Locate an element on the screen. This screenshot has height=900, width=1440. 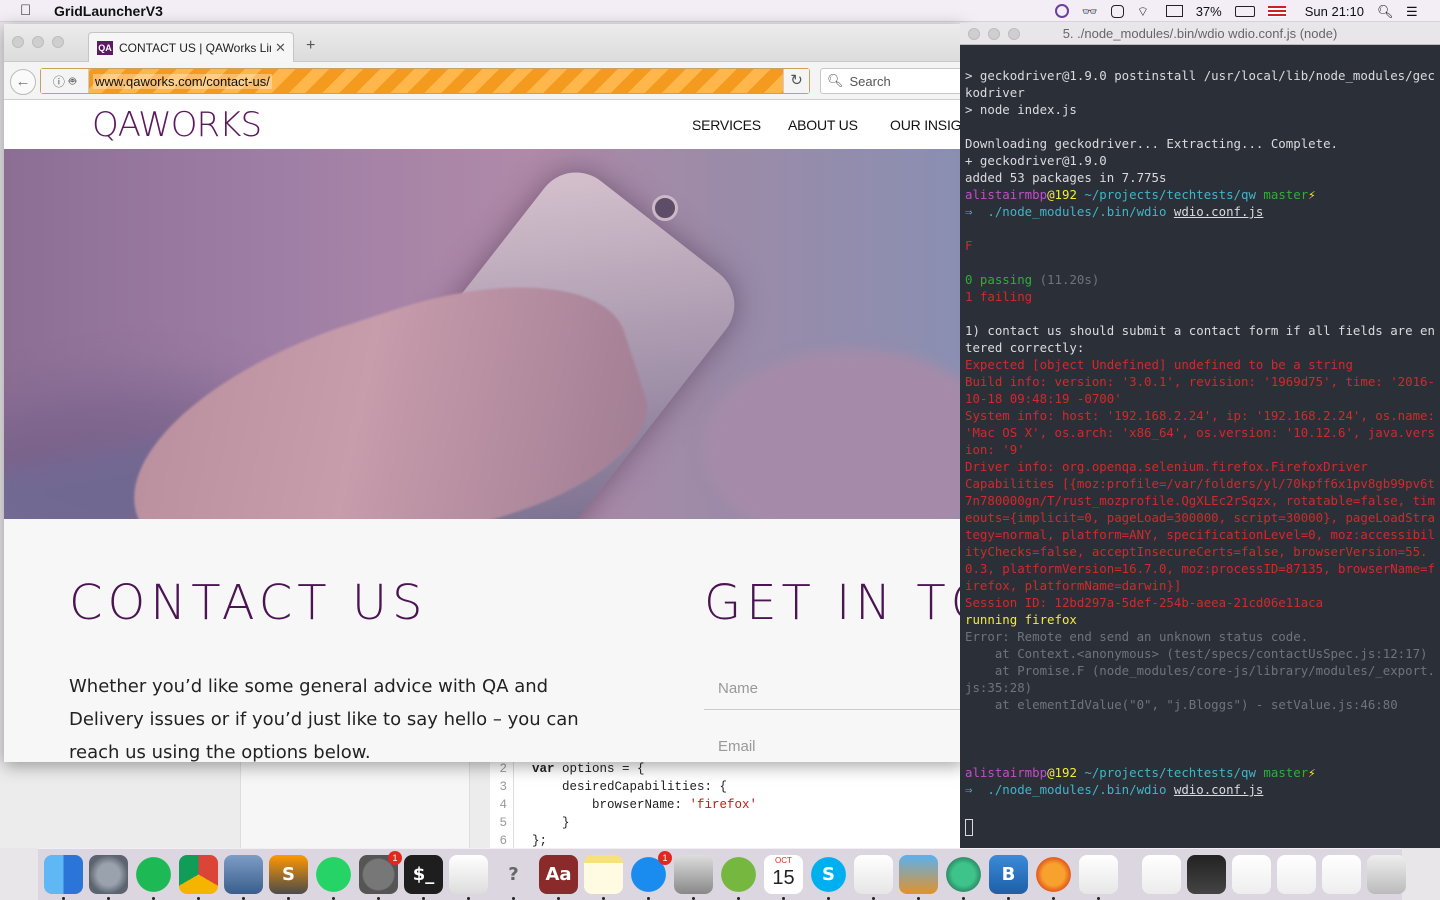
document2-icon is located at coordinates (1296, 874).